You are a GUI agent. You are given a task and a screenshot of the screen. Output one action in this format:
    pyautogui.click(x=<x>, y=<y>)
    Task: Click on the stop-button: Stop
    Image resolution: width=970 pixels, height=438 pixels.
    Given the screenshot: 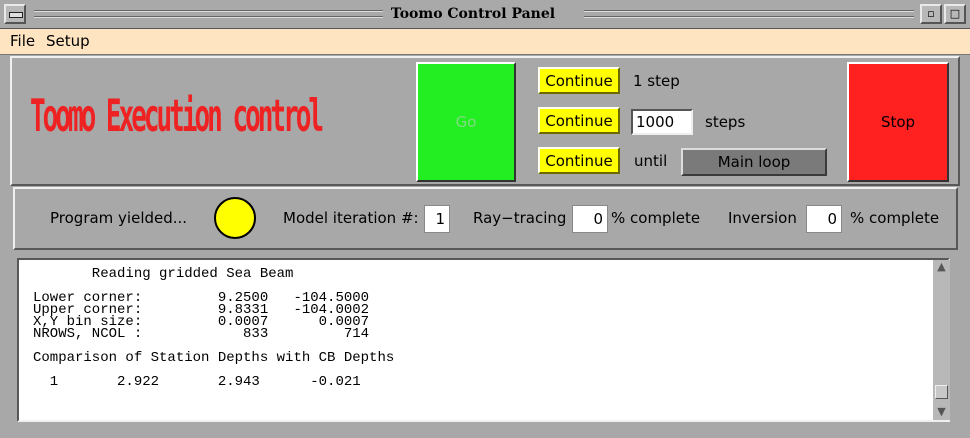 What is the action you would take?
    pyautogui.click(x=898, y=122)
    